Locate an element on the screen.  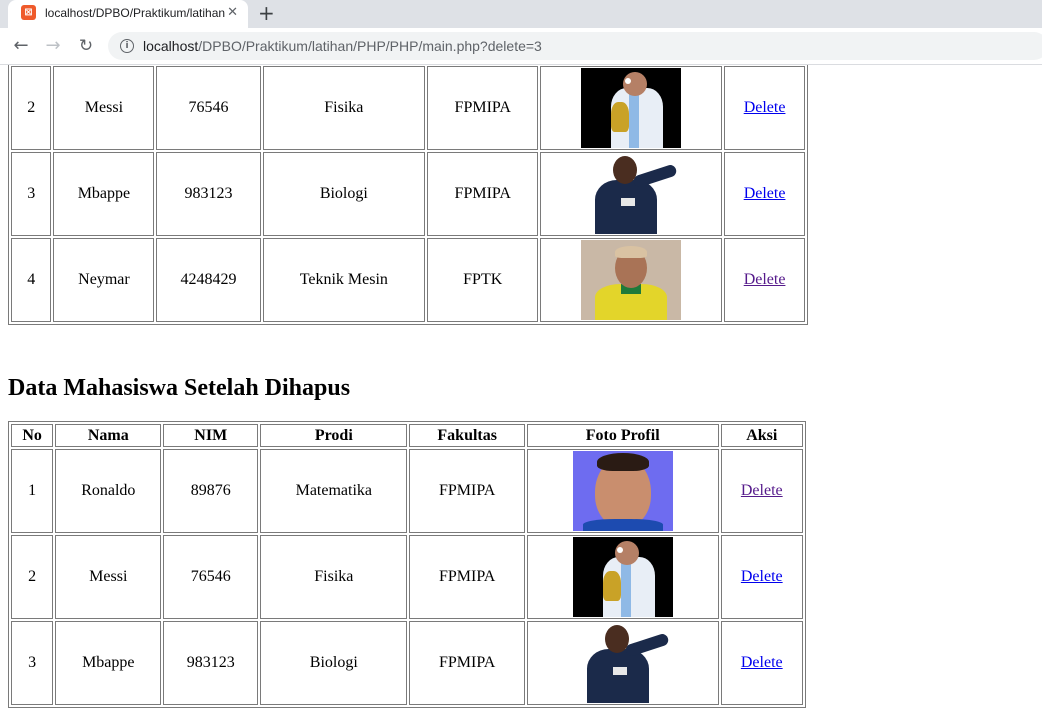
page-heading: Data Mahasiswa Setelah Dihapus is located at coordinates (179, 388).